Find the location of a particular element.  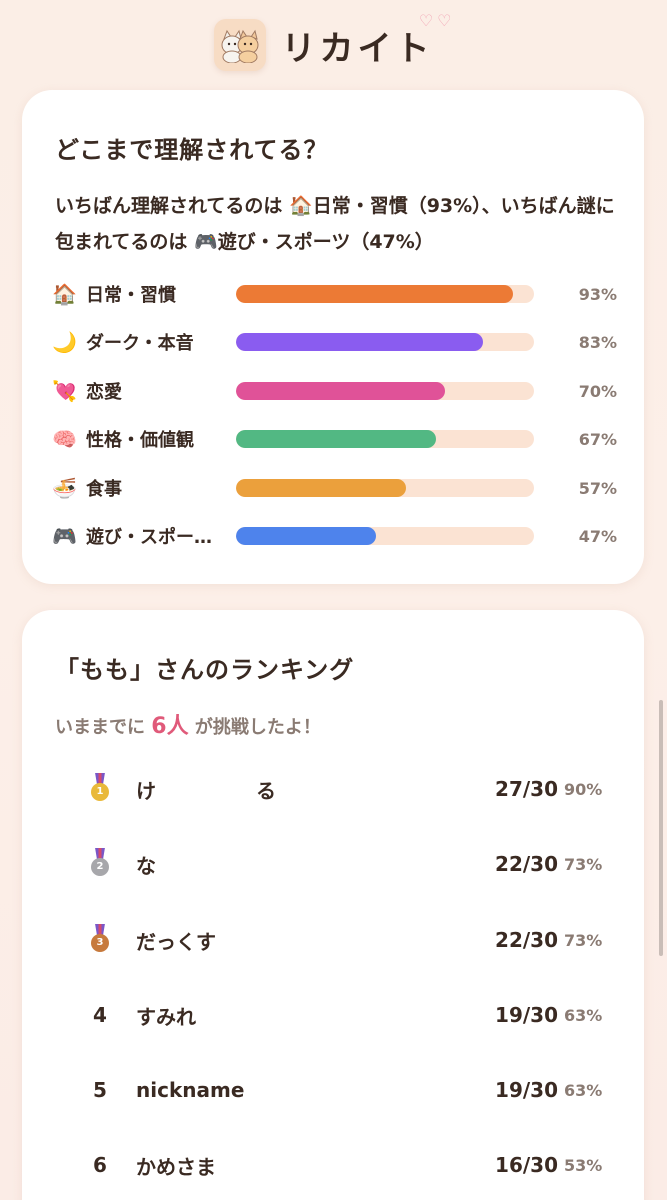

challenge-count-text: いままでに 6人 が挑戦したよ！ is located at coordinates (188, 724).